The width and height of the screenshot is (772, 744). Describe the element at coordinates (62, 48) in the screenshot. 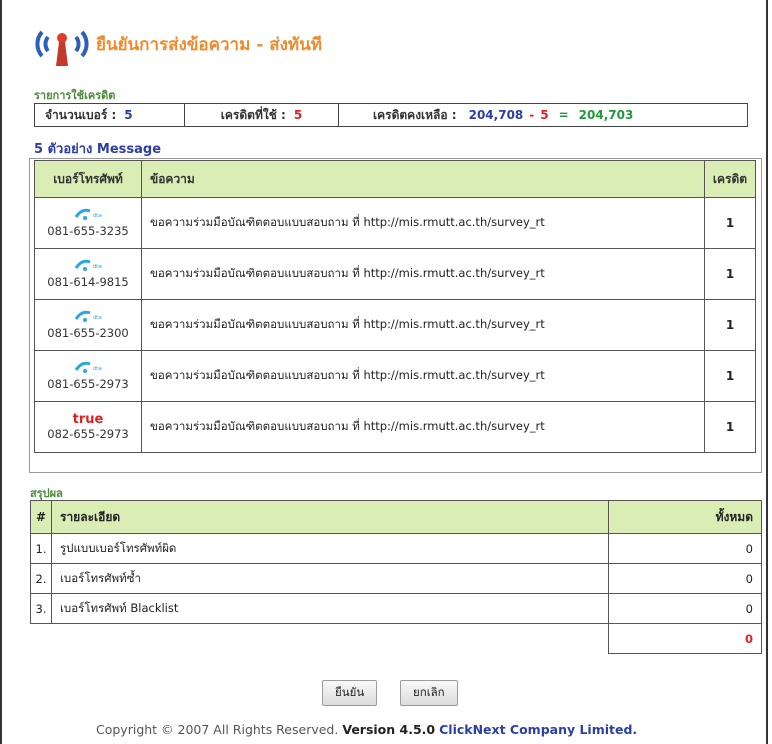

I see `antenna-icon` at that location.